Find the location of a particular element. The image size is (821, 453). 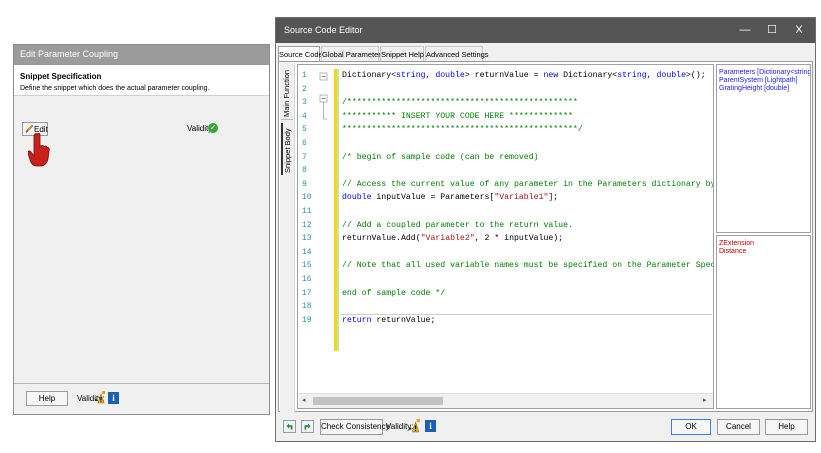

pointing-hand-icon is located at coordinates (39, 150).